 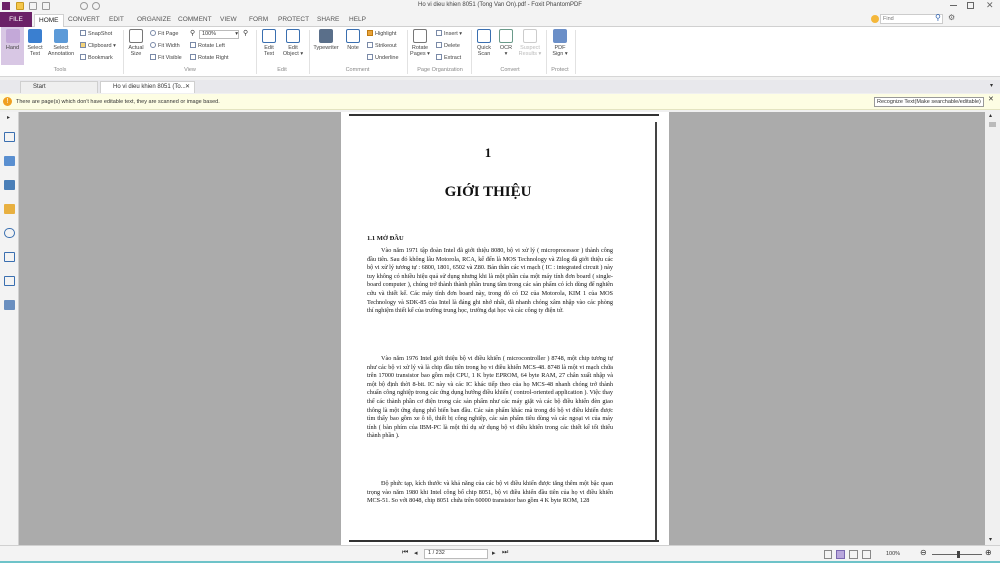 I want to click on expand-panel-icon: ▸, so click(x=8, y=117).